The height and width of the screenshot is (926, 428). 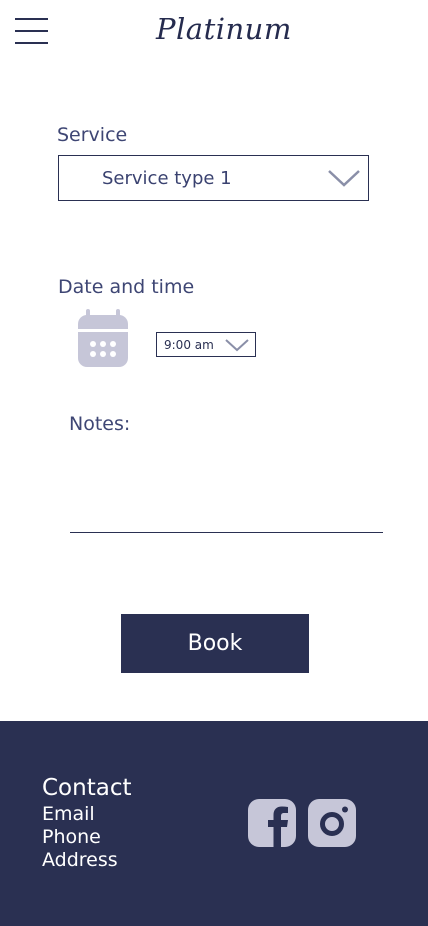 I want to click on service-type-value: Service type 1, so click(x=167, y=178).